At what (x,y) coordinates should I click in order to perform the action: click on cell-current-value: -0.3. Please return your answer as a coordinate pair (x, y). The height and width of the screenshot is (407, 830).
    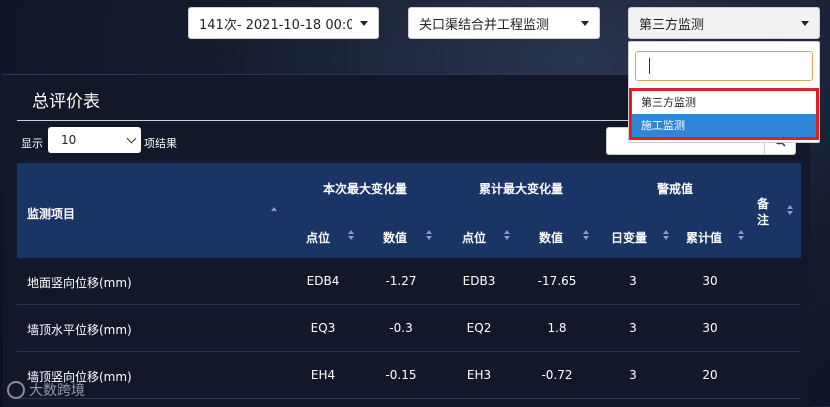
    Looking at the image, I should click on (401, 328).